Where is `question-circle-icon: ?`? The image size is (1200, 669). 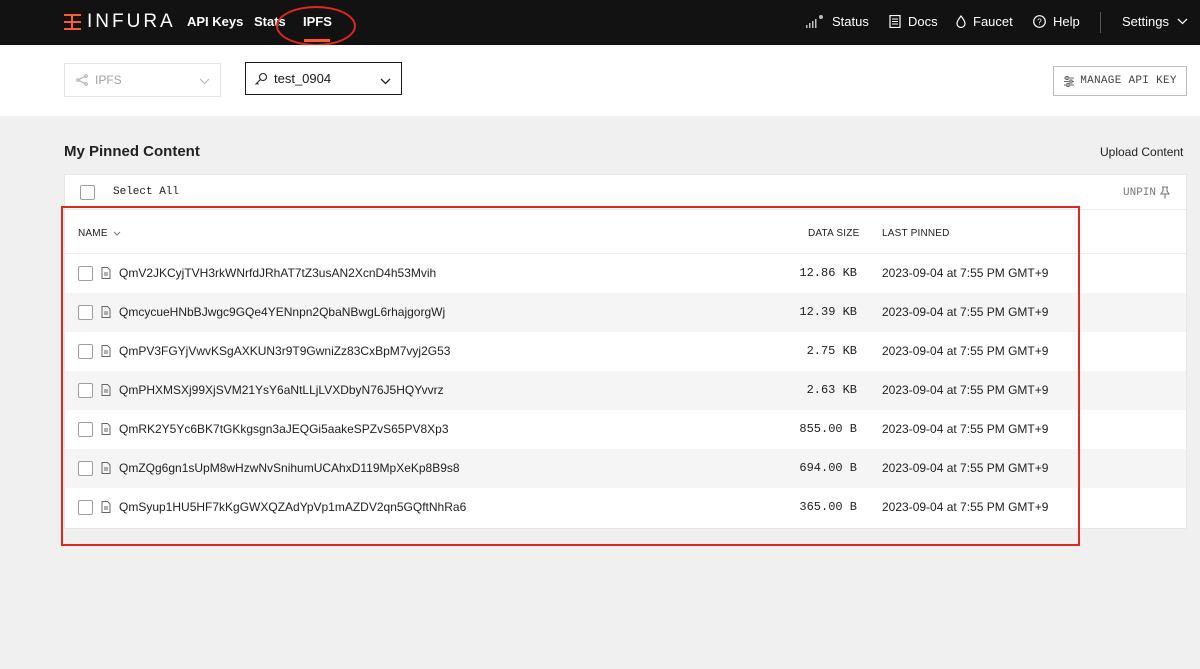
question-circle-icon: ? is located at coordinates (1039, 21).